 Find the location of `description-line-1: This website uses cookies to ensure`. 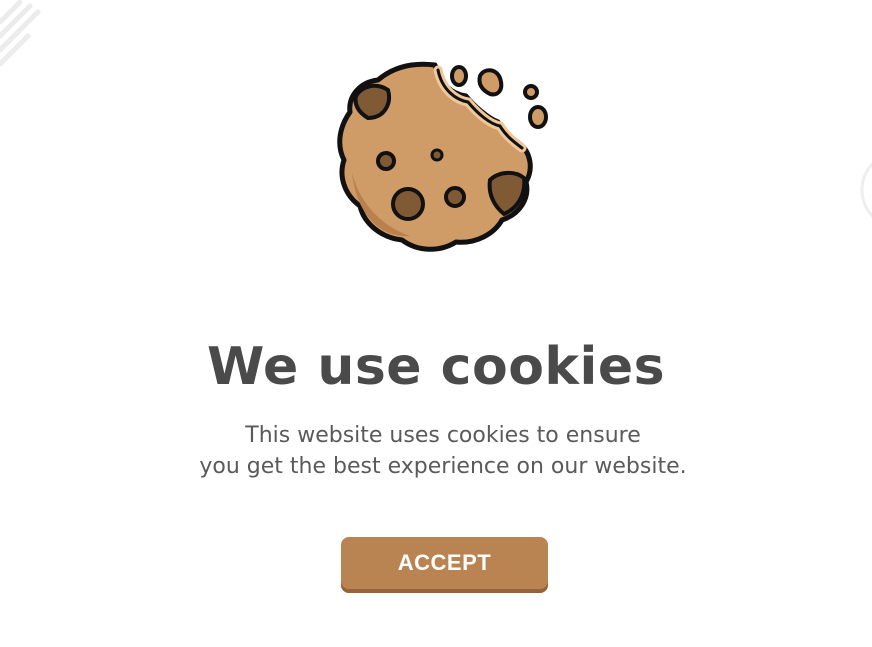

description-line-1: This website uses cookies to ensure is located at coordinates (443, 435).